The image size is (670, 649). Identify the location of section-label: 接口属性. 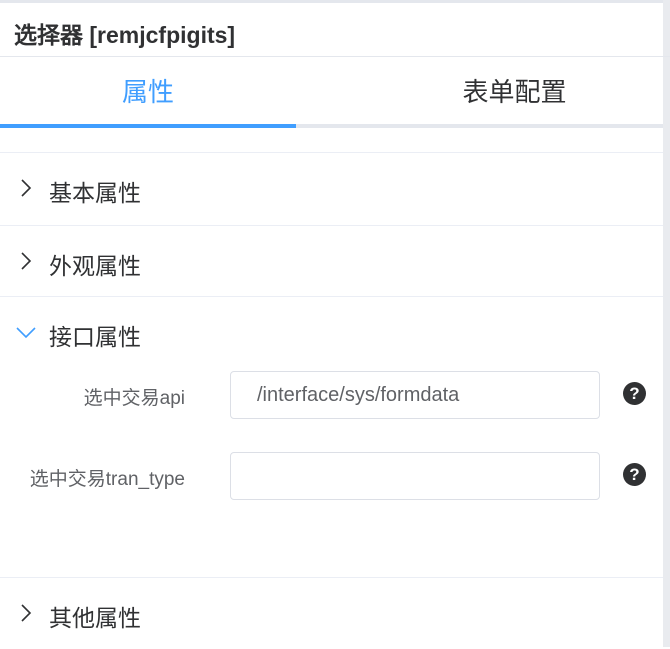
(95, 337).